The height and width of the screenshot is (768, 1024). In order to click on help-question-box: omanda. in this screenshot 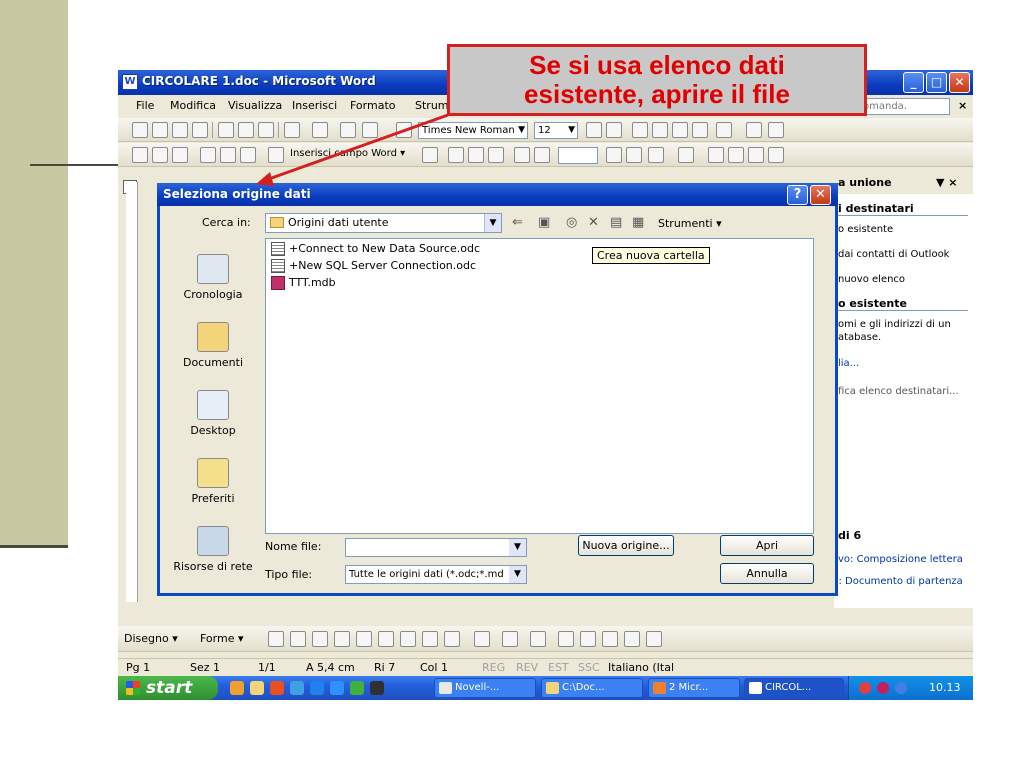, I will do `click(904, 106)`.